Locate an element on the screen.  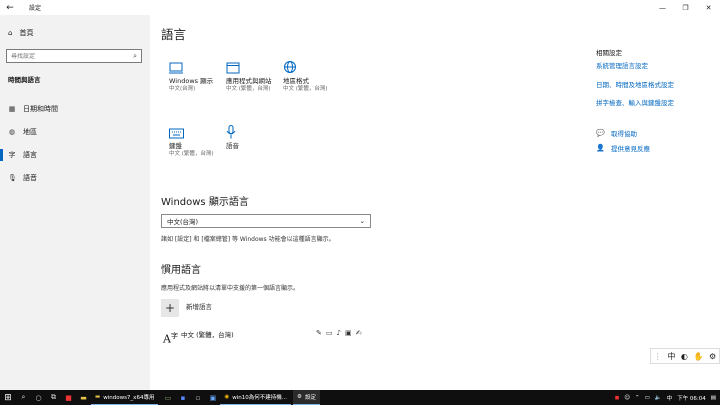
back-arrow-icon: ← is located at coordinates (10, 7).